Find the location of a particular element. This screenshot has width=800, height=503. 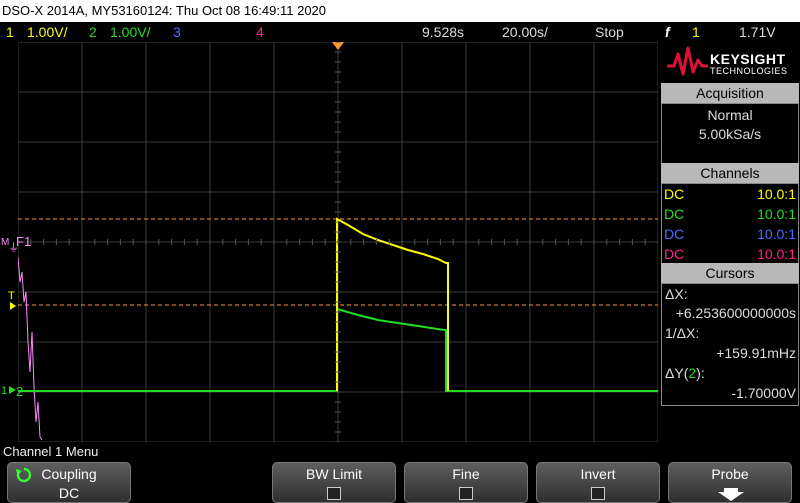

sample-rate: 5.00kSa/s is located at coordinates (730, 134).